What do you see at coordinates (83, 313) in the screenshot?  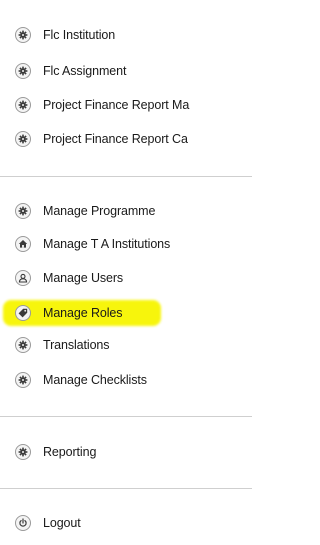 I see `menu-item-label: Manage Roles` at bounding box center [83, 313].